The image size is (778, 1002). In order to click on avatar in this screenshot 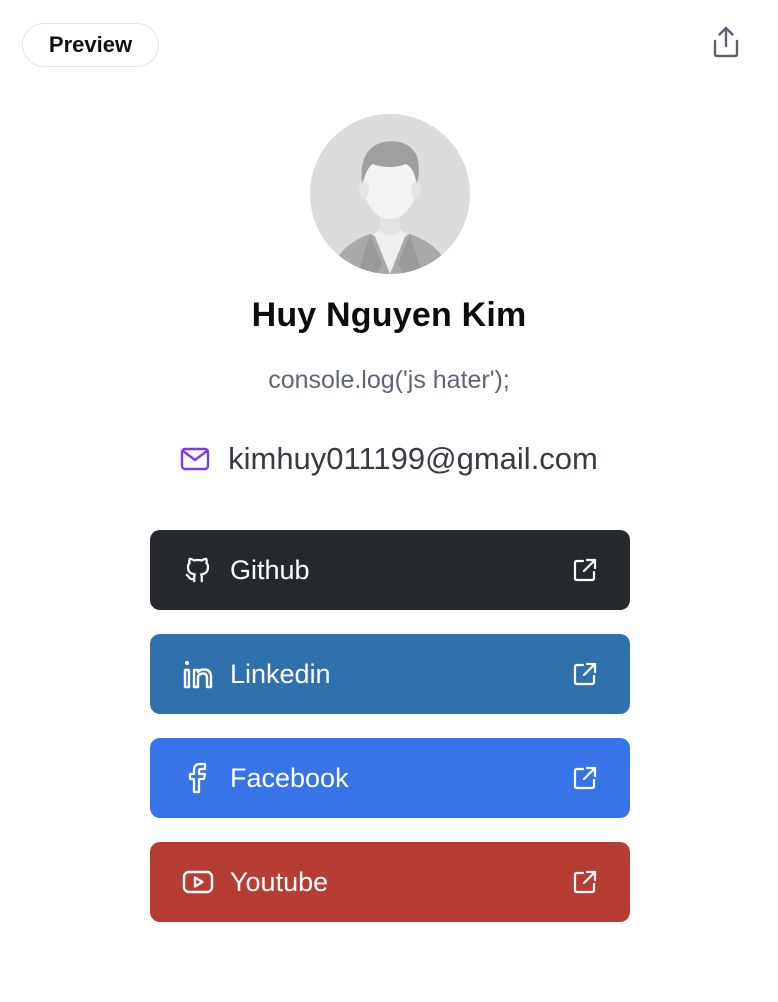, I will do `click(390, 194)`.